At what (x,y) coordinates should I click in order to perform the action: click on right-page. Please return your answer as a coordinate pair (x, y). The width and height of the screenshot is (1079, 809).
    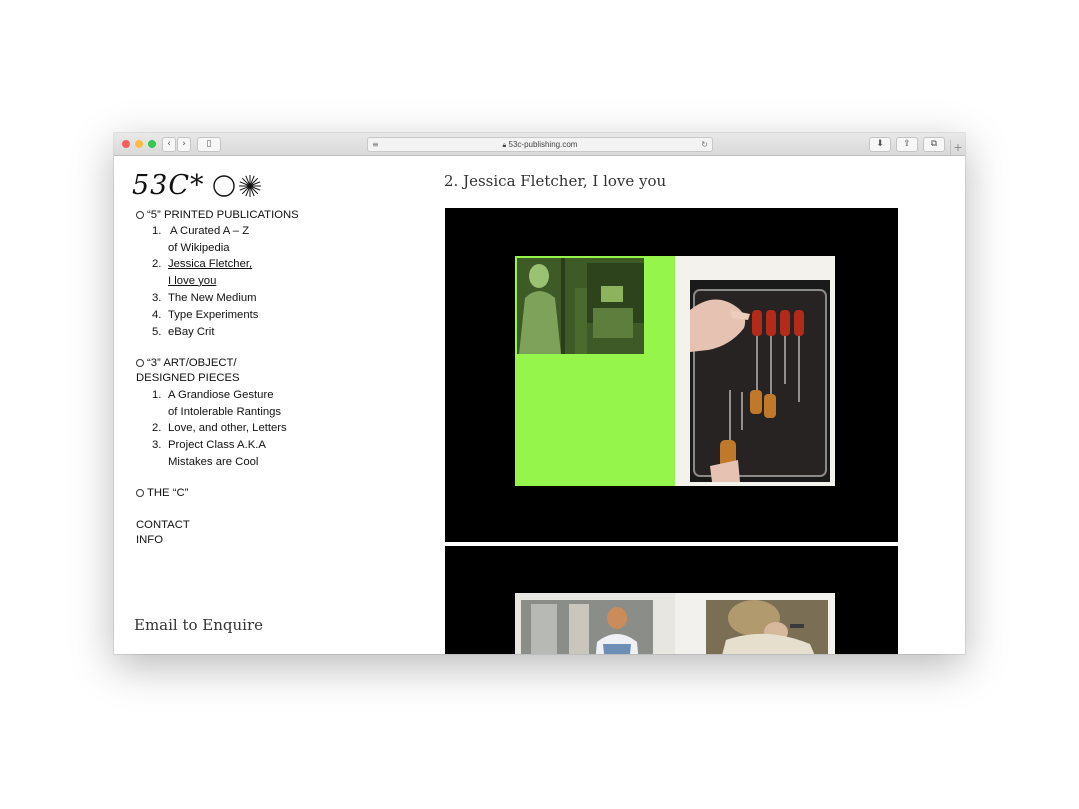
    Looking at the image, I should click on (755, 623).